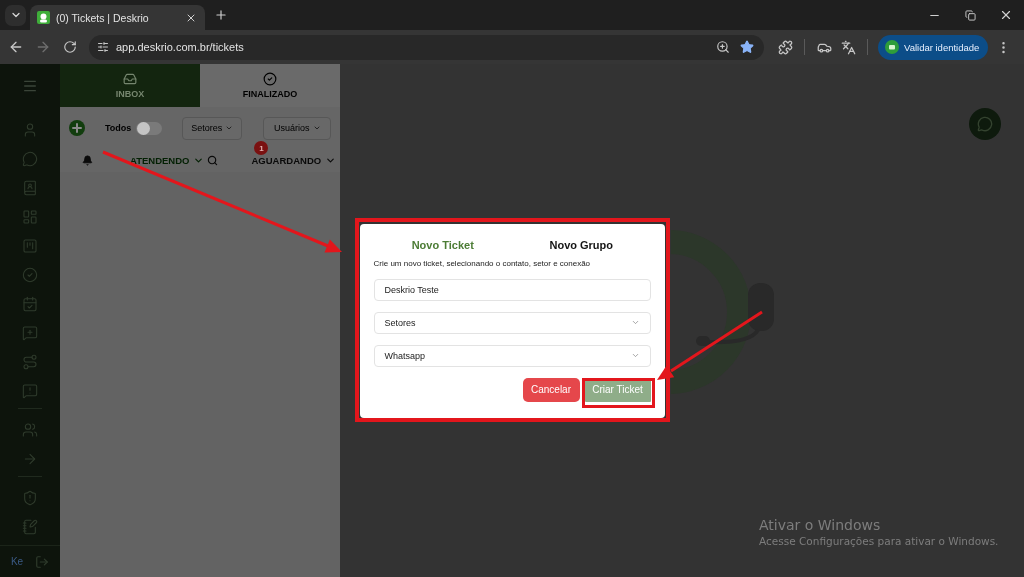 The height and width of the screenshot is (577, 1024). Describe the element at coordinates (482, 263) in the screenshot. I see `dialog-description: Crie um novo ticket, selecionando o contato, setor e conexão` at that location.